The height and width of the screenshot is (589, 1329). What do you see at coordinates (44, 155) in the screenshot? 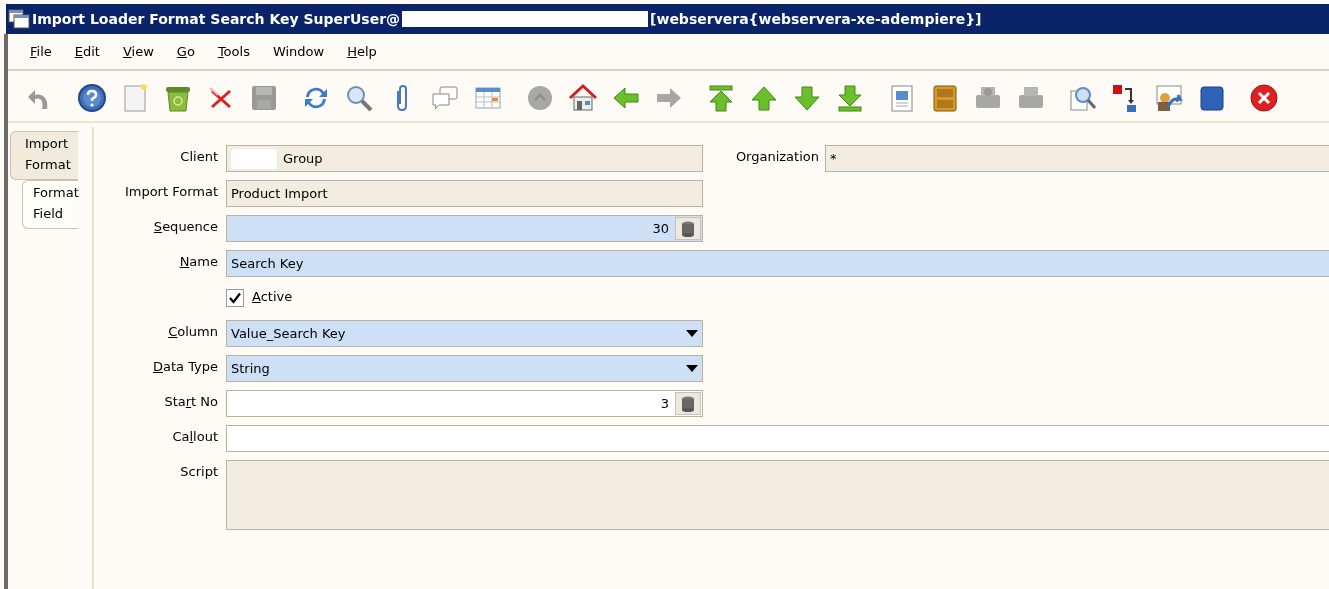
I see `tab: Import Format` at bounding box center [44, 155].